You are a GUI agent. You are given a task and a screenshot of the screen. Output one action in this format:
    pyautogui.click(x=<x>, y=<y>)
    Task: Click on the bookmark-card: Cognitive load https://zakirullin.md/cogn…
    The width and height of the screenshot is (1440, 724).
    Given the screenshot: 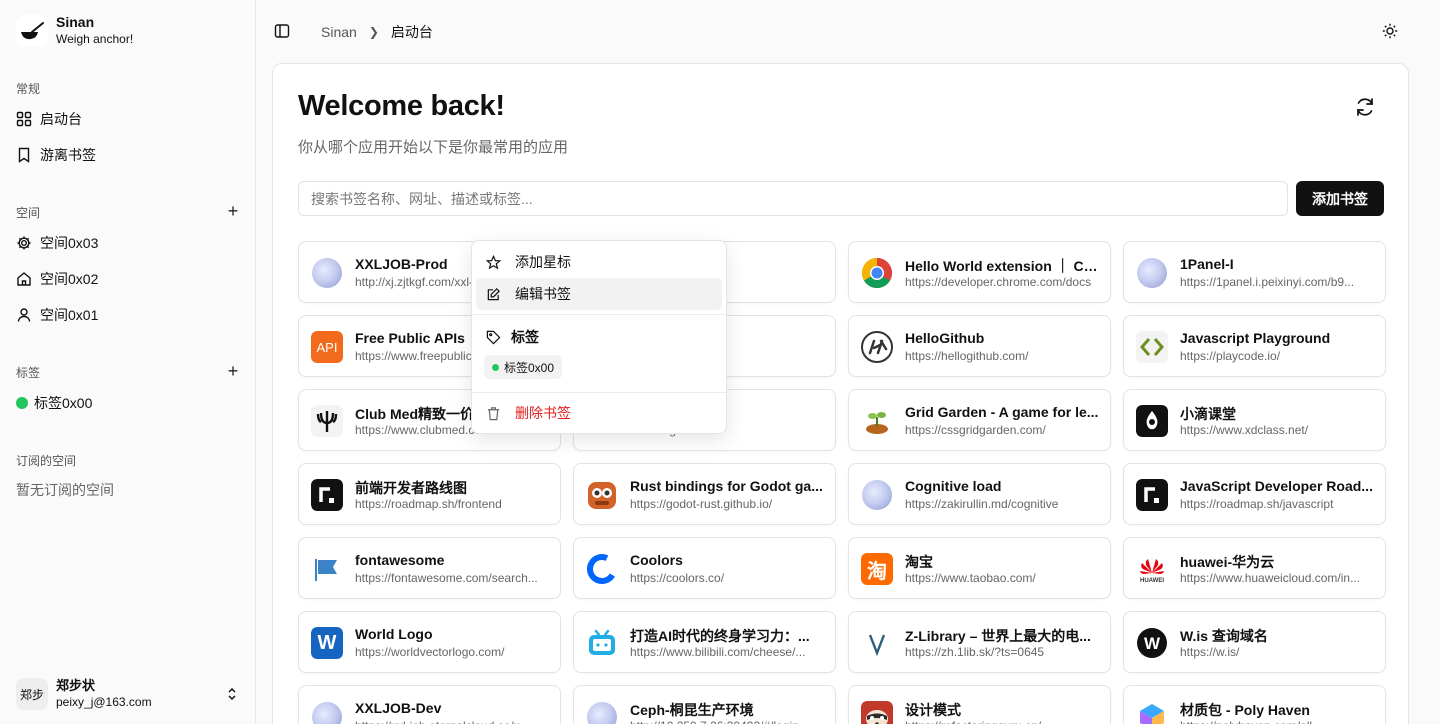 What is the action you would take?
    pyautogui.click(x=979, y=494)
    